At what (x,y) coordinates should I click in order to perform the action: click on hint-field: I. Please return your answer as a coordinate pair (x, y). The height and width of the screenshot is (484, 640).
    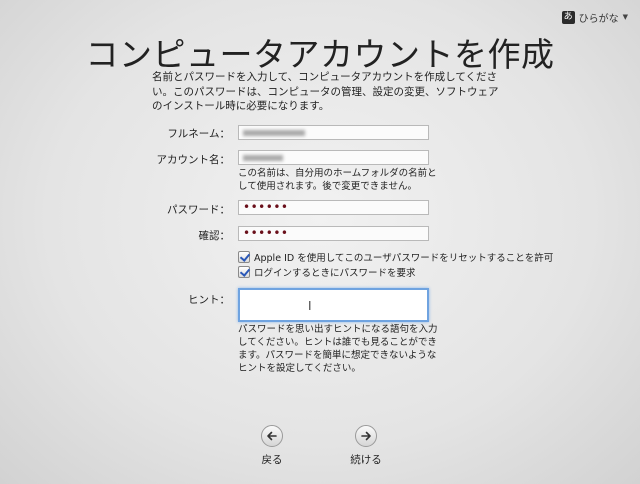
    Looking at the image, I should click on (333, 305).